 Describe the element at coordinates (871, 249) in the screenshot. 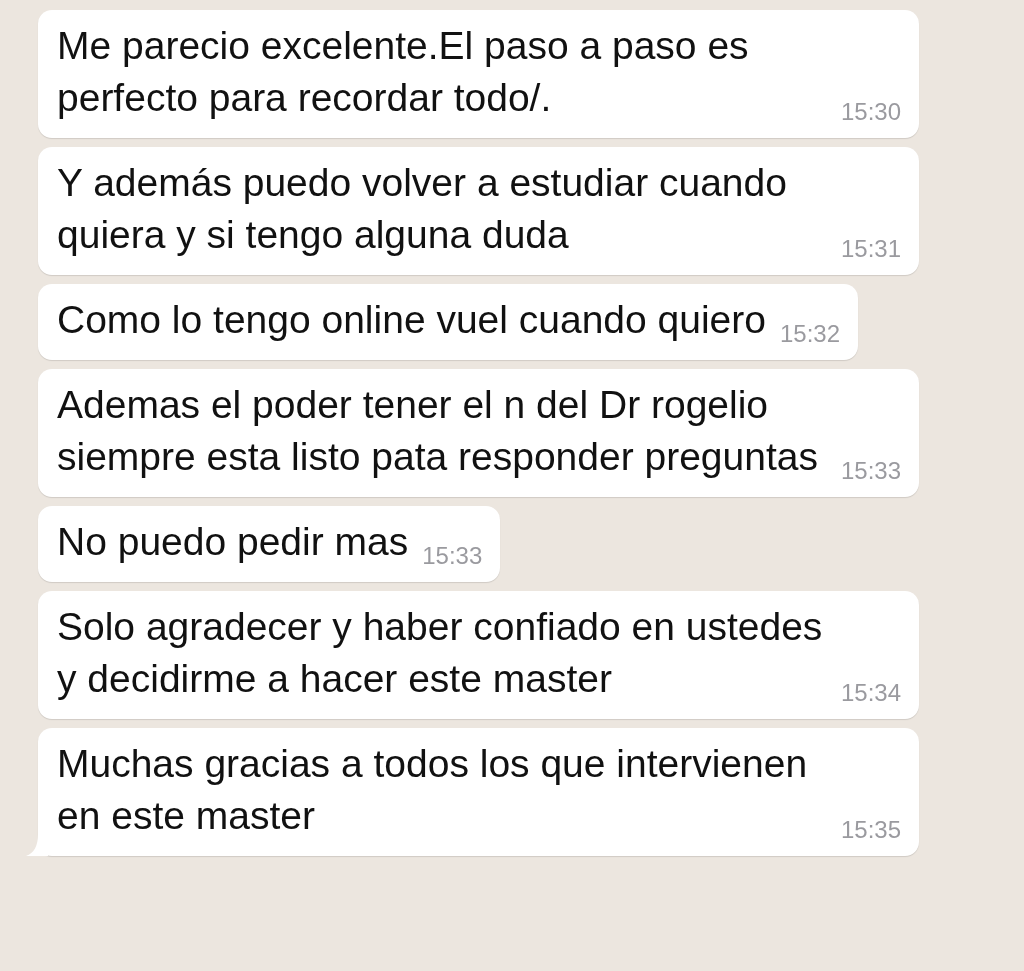

I see `message-time: 15:31` at that location.